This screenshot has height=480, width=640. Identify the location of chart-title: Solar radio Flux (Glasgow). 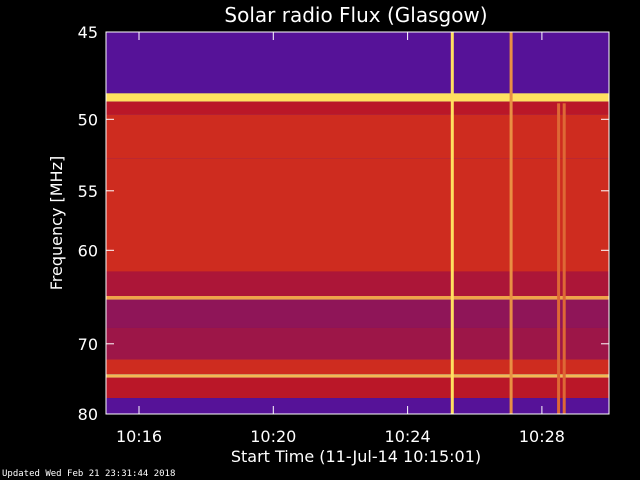
(355, 15).